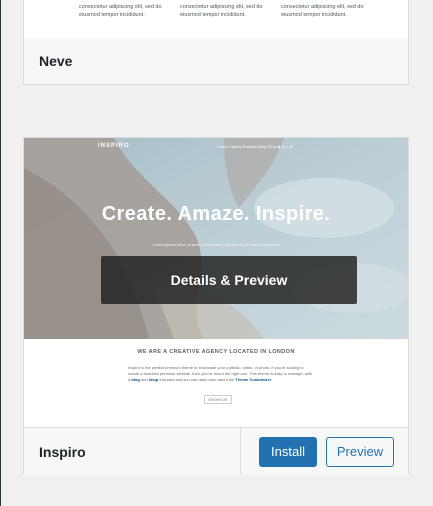  I want to click on install-button: Install, so click(288, 451).